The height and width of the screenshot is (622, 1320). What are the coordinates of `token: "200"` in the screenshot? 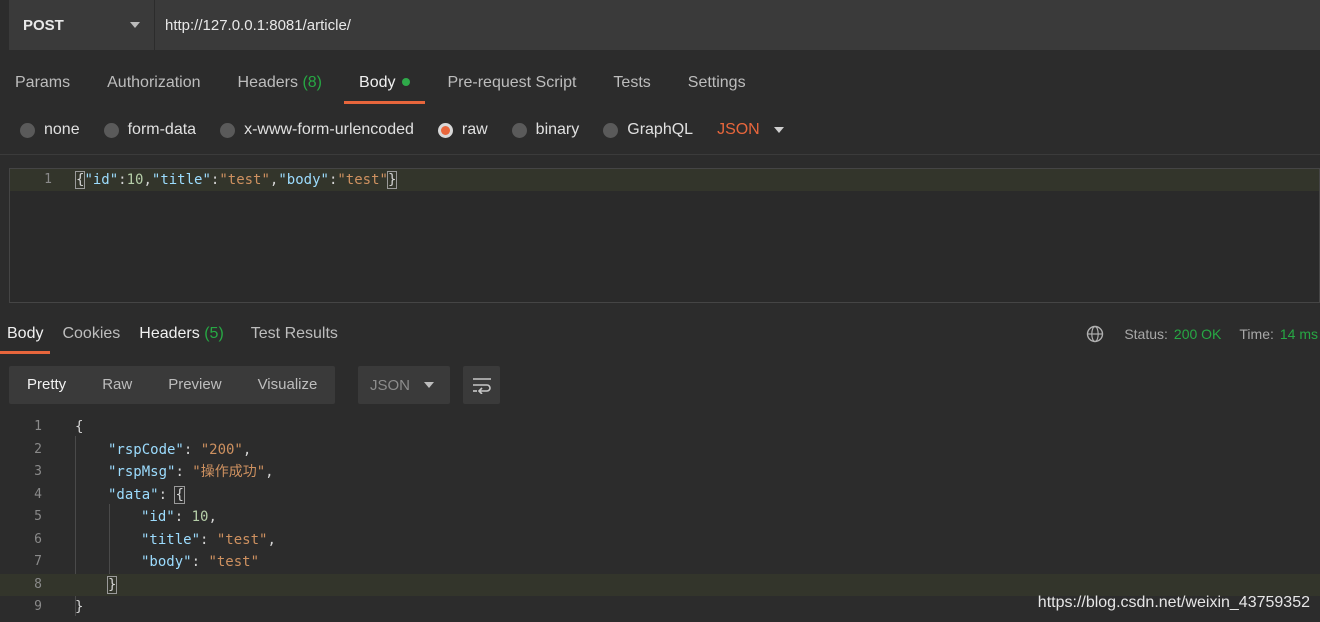 It's located at (221, 450).